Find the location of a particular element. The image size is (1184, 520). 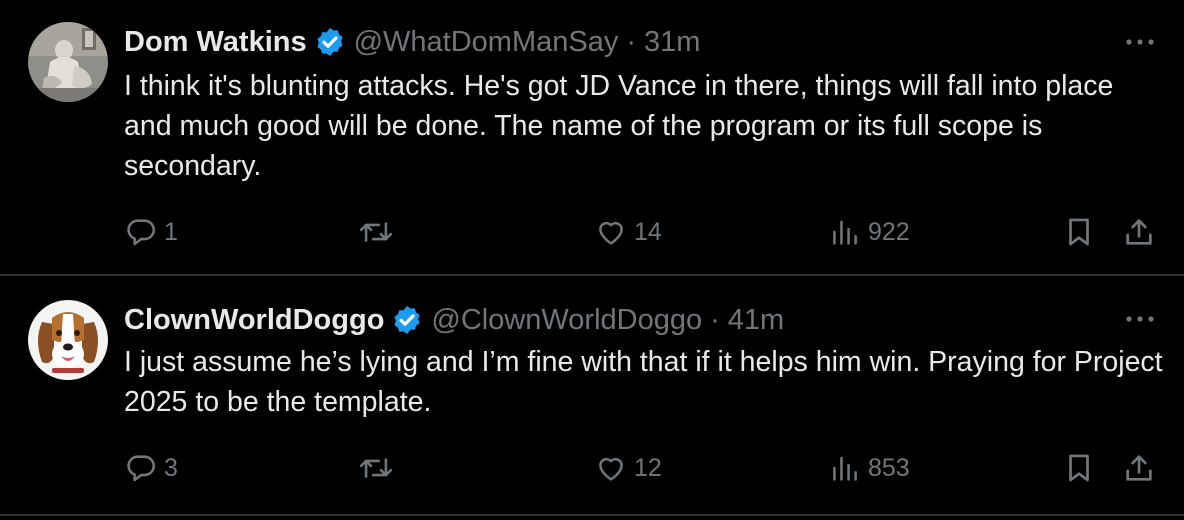

author-name: ClownWorldDoggo is located at coordinates (254, 320).